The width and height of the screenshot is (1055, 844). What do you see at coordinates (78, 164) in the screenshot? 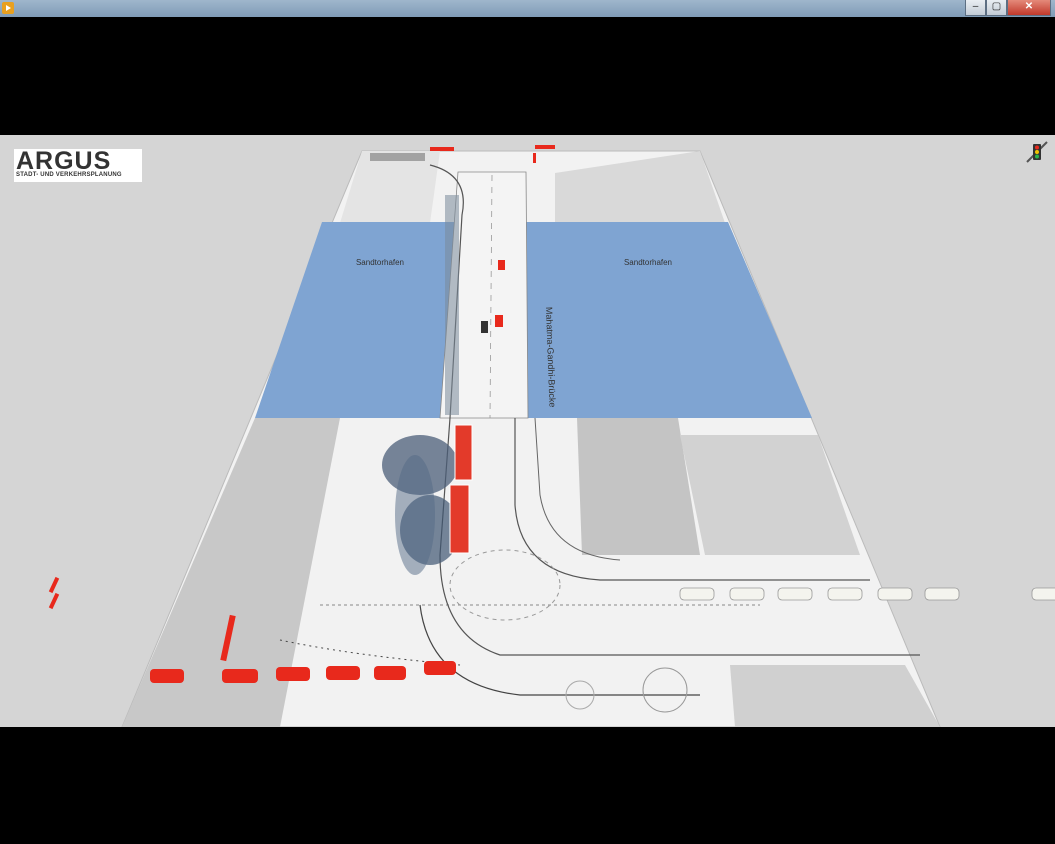
I see `argus-logo: ARGUS STADT- UND VERKEHRSPLANUNG` at bounding box center [78, 164].